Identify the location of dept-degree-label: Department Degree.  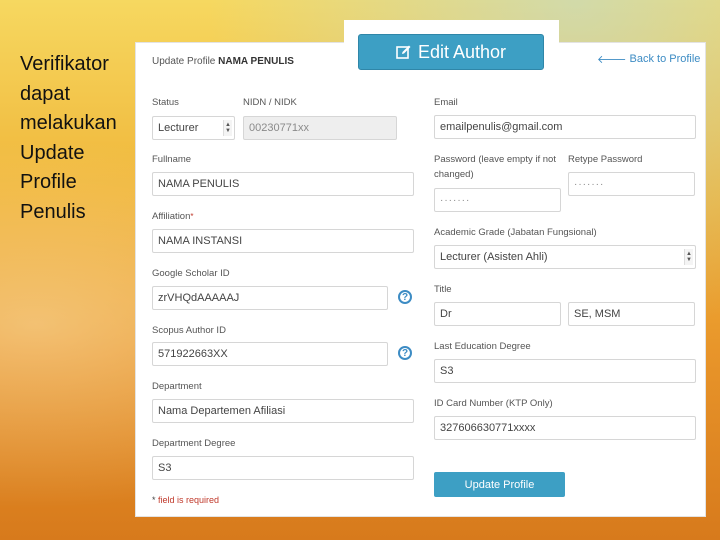
(194, 443).